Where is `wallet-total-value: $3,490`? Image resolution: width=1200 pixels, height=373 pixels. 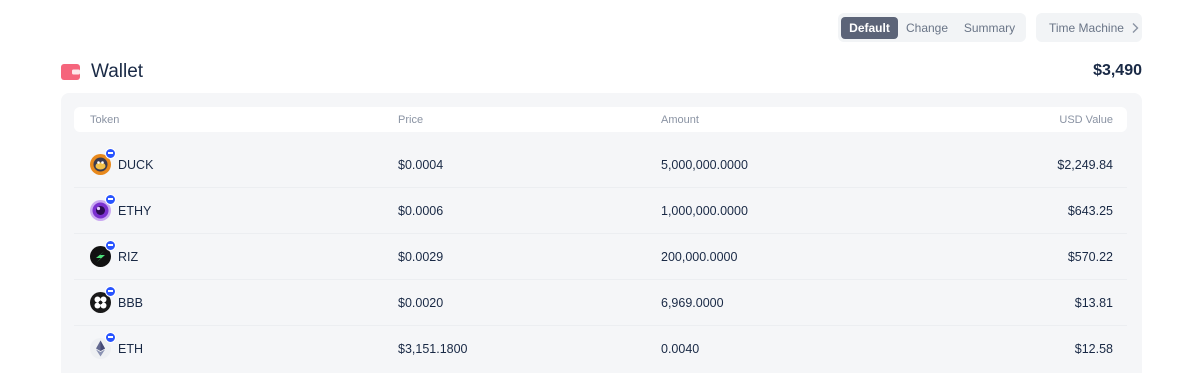
wallet-total-value: $3,490 is located at coordinates (1117, 70).